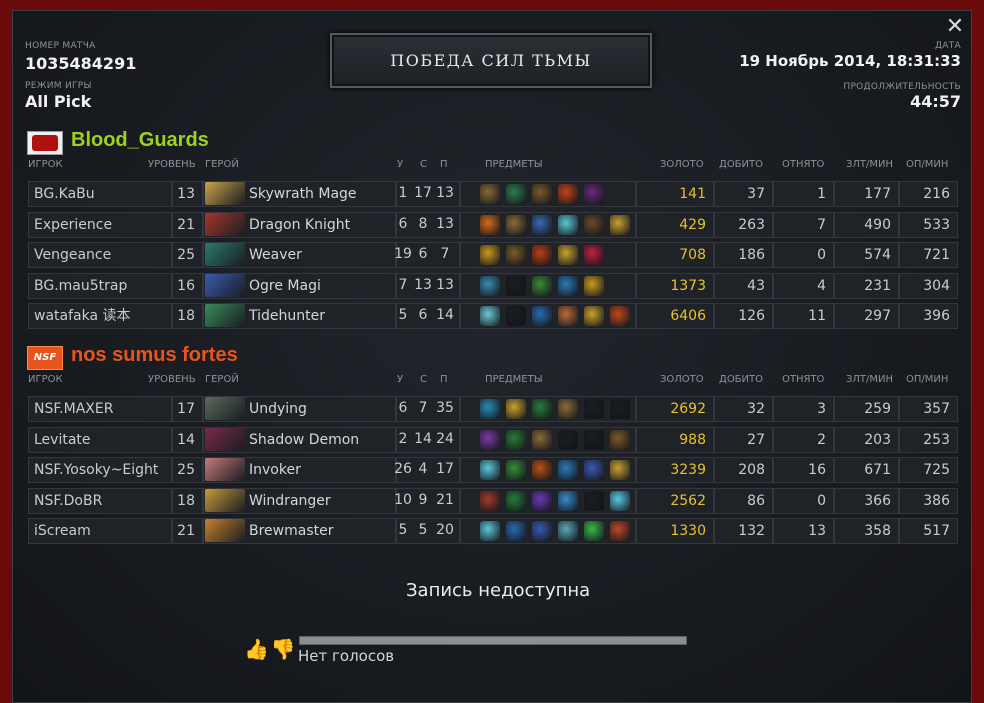 This screenshot has width=984, height=703. What do you see at coordinates (100, 194) in the screenshot?
I see `player-name: BG.KaBu` at bounding box center [100, 194].